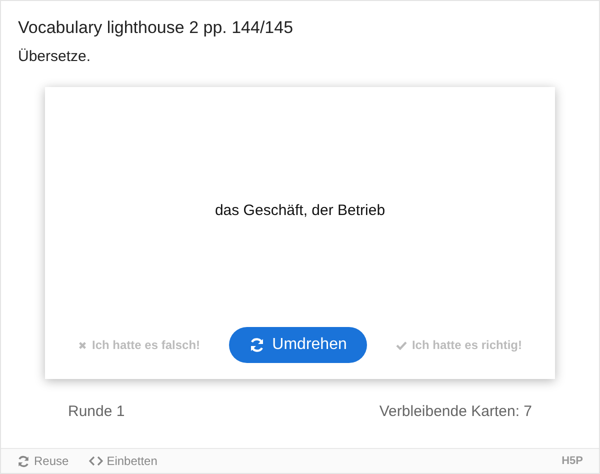  Describe the element at coordinates (95, 461) in the screenshot. I see `code-icon` at that location.